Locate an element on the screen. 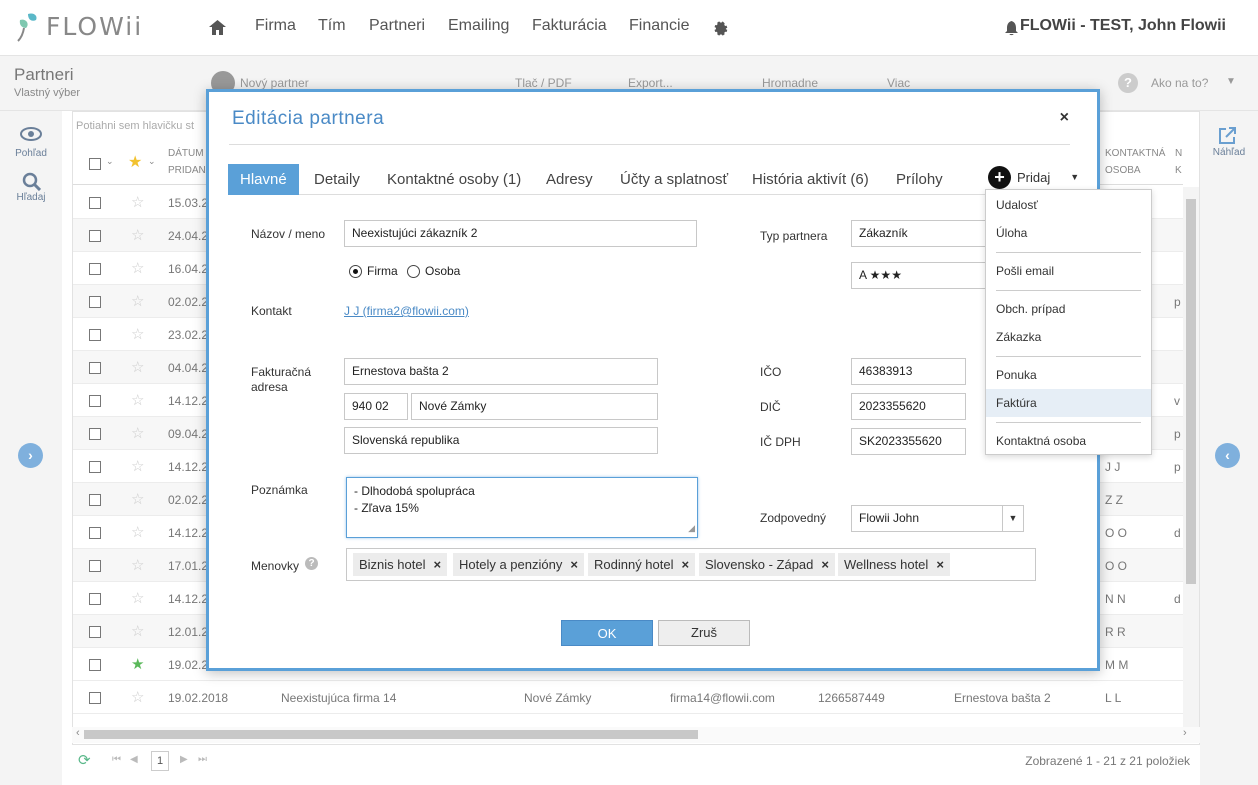 Image resolution: width=1258 pixels, height=785 pixels. street-input: Ernestova bašta 2 is located at coordinates (501, 371).